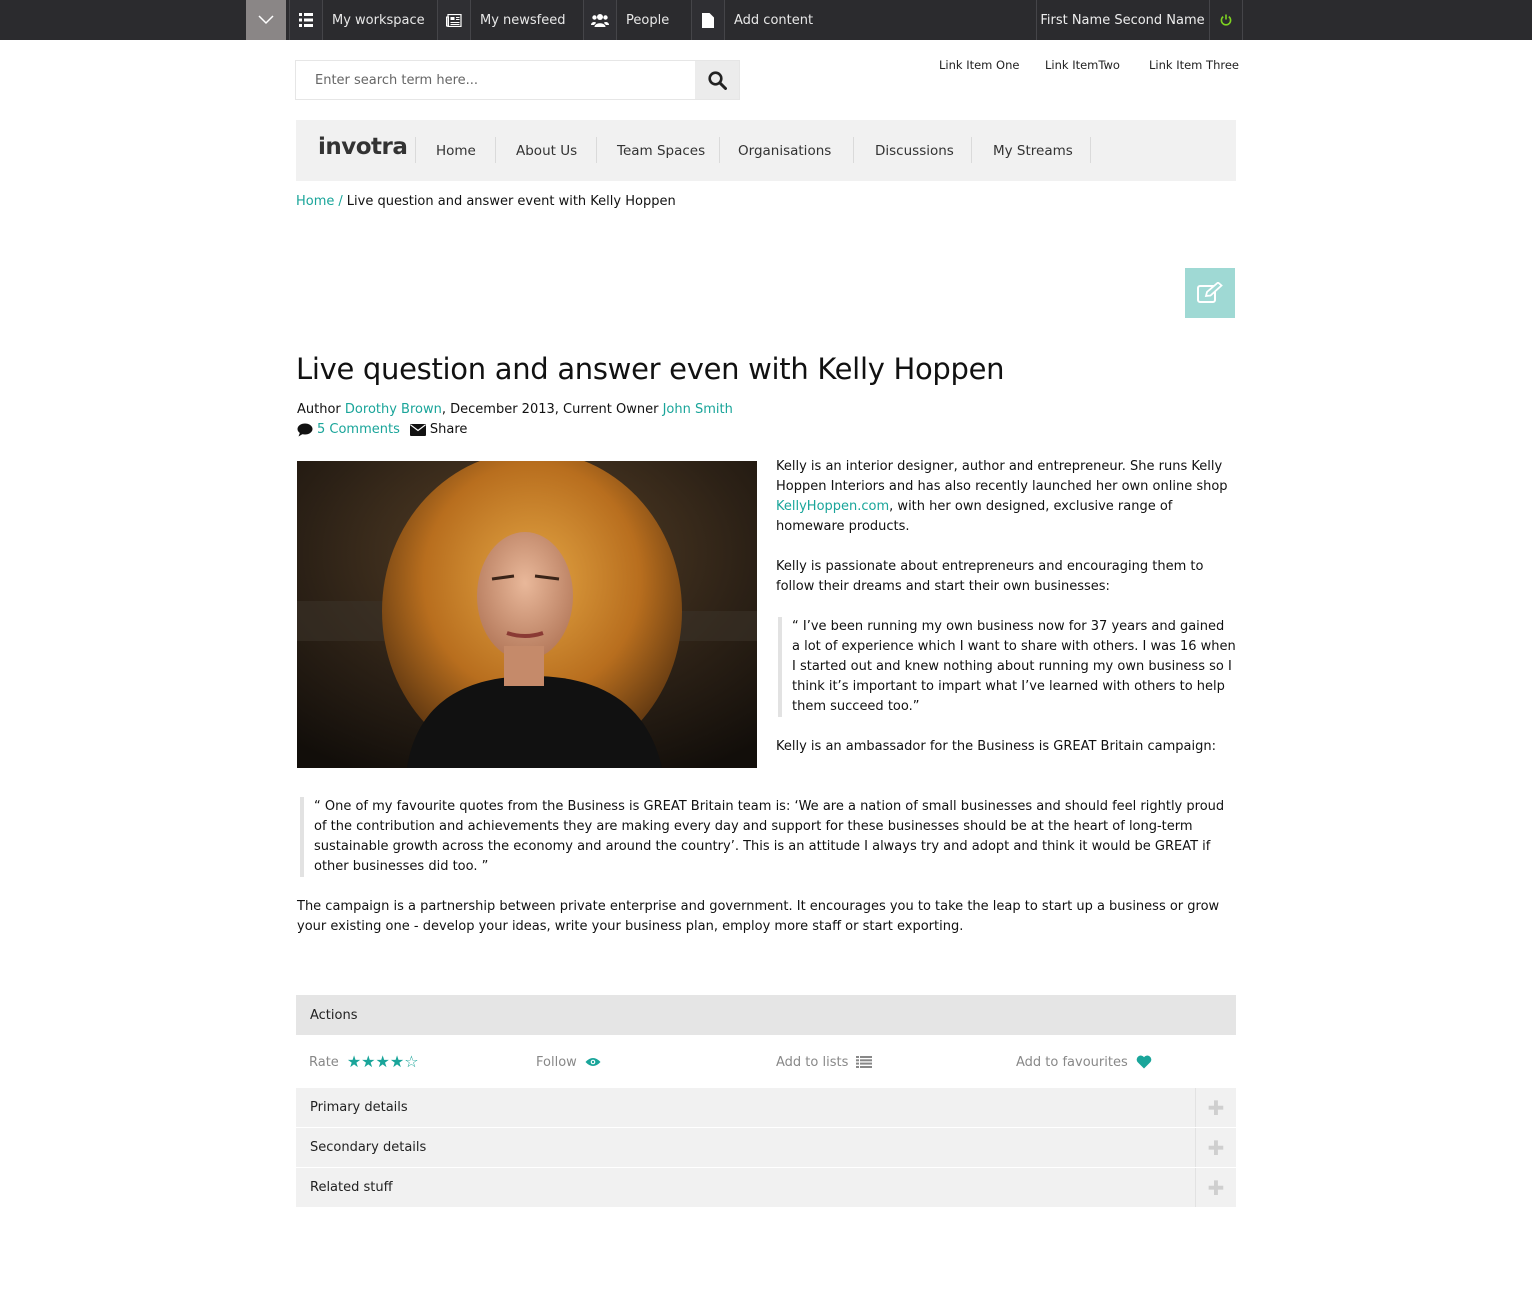 The image size is (1532, 1296). What do you see at coordinates (1194, 65) in the screenshot?
I see `utility-link-three: Link Item Three` at bounding box center [1194, 65].